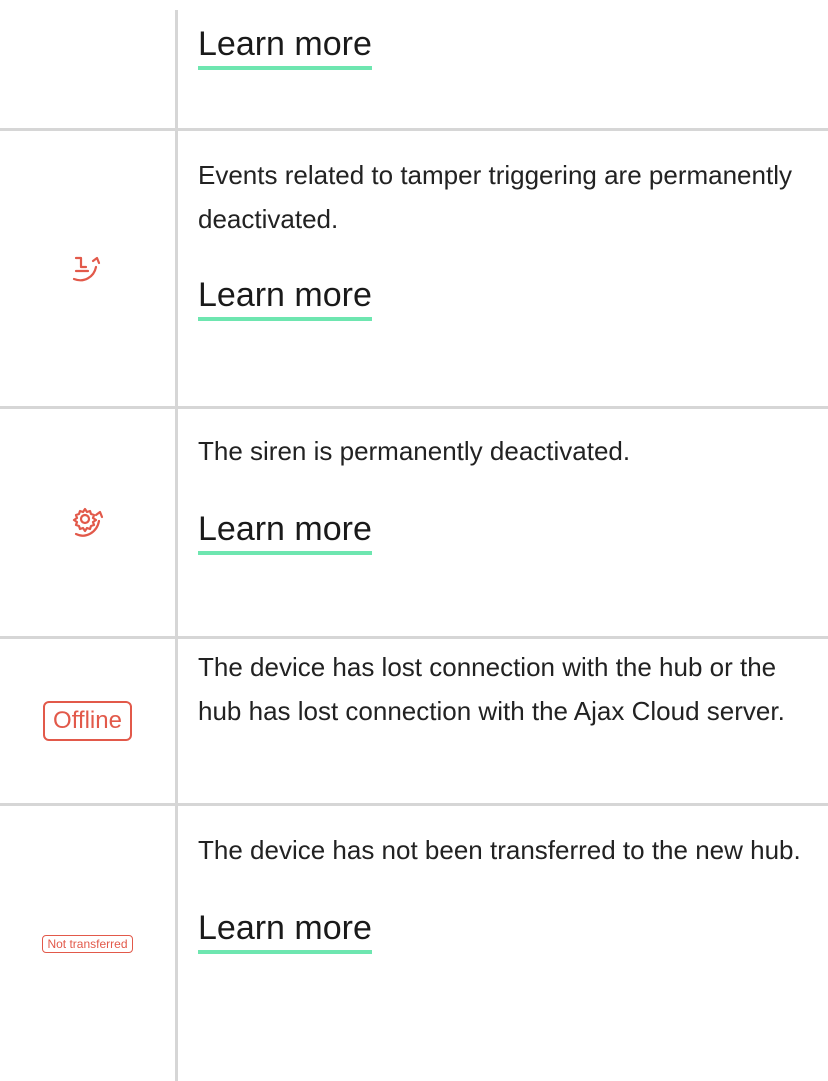 The image size is (828, 1081). Describe the element at coordinates (87, 721) in the screenshot. I see `offline-badge: Offline` at that location.